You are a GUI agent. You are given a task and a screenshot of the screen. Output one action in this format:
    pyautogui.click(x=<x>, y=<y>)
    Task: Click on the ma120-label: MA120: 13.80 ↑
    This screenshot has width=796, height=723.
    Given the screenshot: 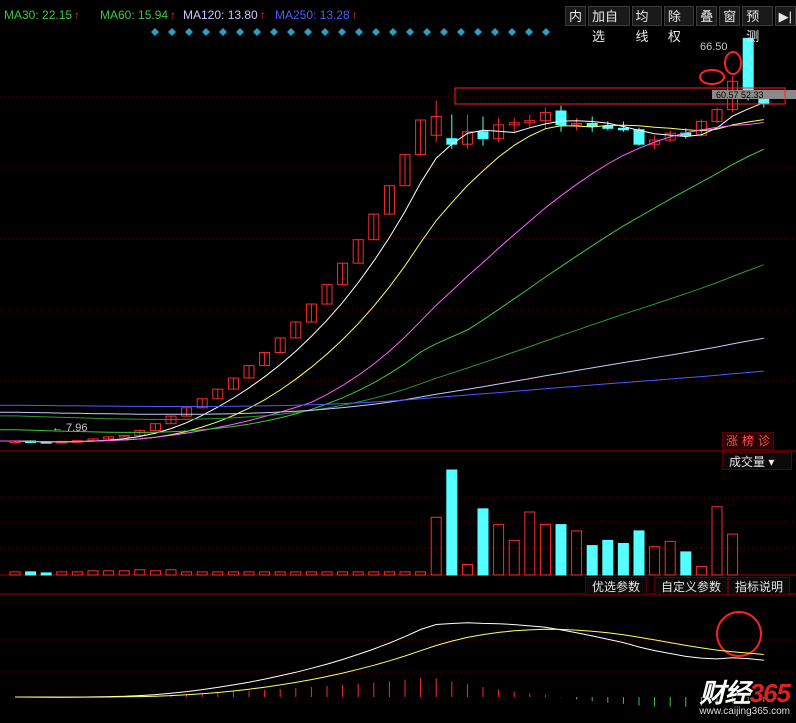 What is the action you would take?
    pyautogui.click(x=224, y=15)
    